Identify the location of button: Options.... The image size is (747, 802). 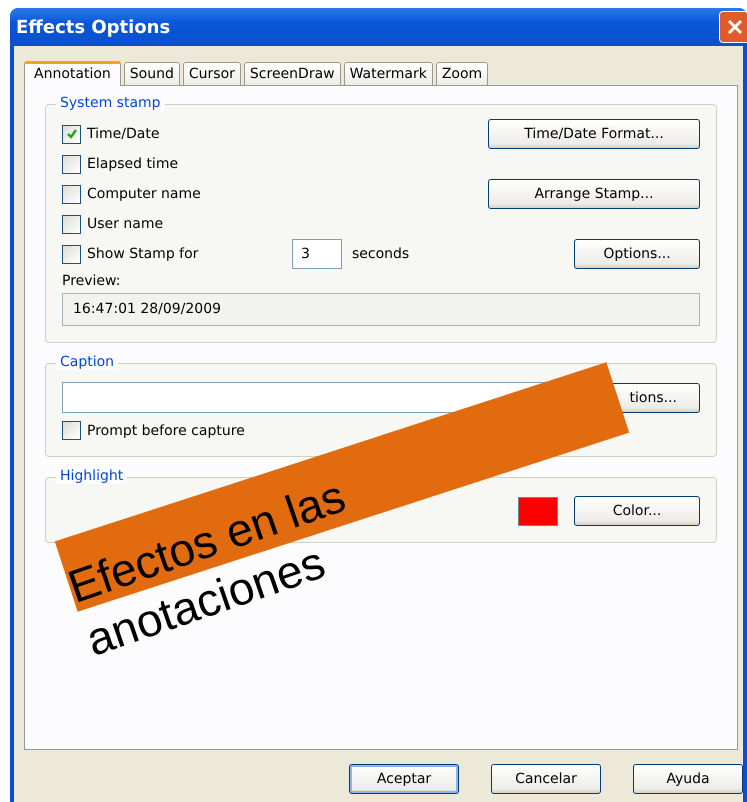
(637, 254).